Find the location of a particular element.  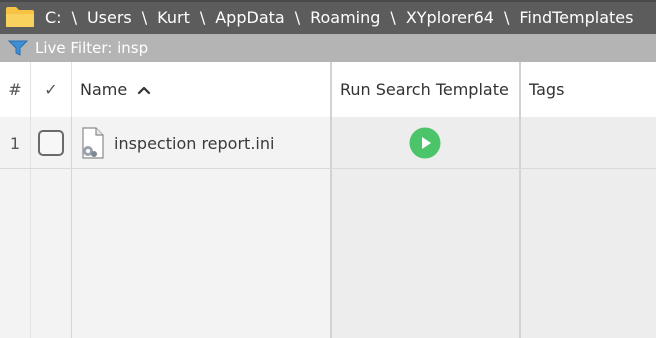

breadcrumb-item-kurt: Kurt is located at coordinates (173, 17).